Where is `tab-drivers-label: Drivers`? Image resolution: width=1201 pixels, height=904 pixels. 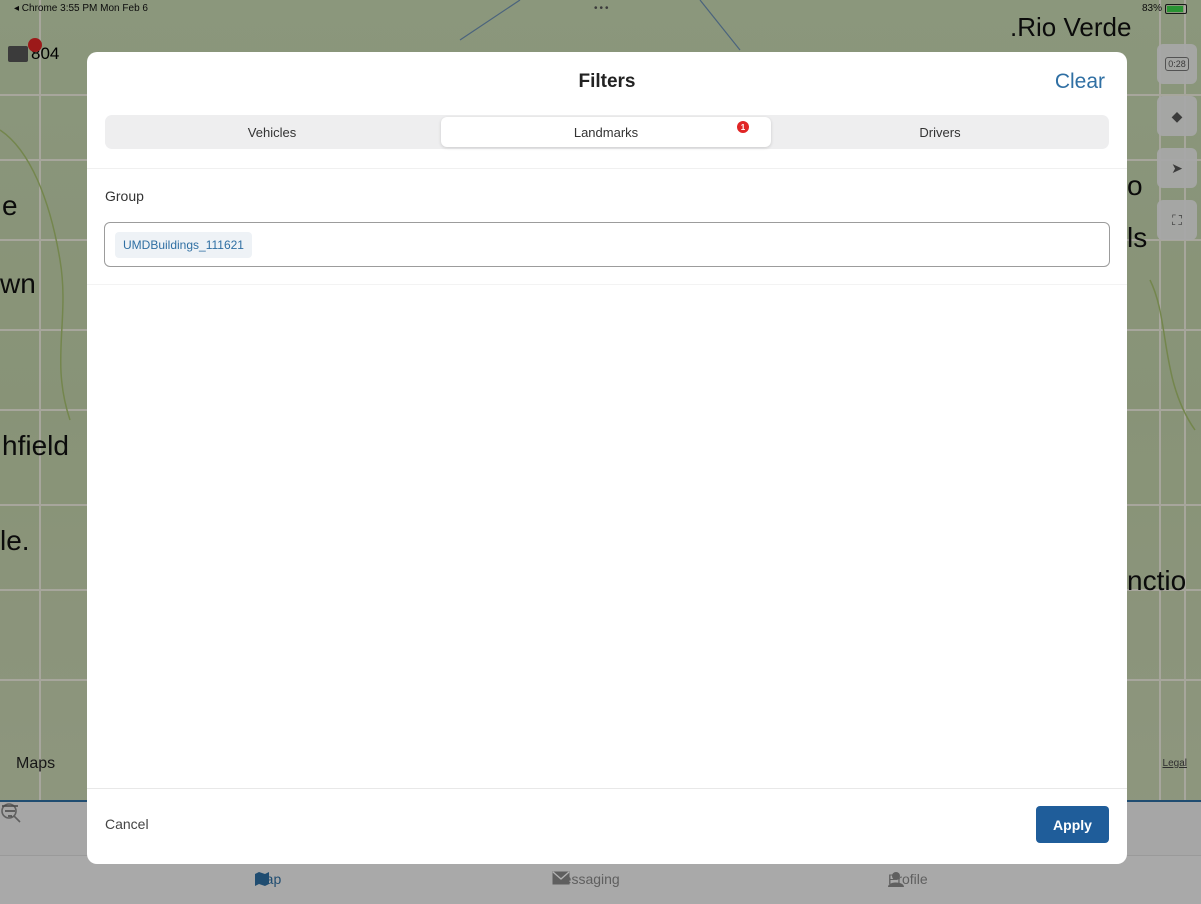
tab-drivers-label: Drivers is located at coordinates (940, 132).